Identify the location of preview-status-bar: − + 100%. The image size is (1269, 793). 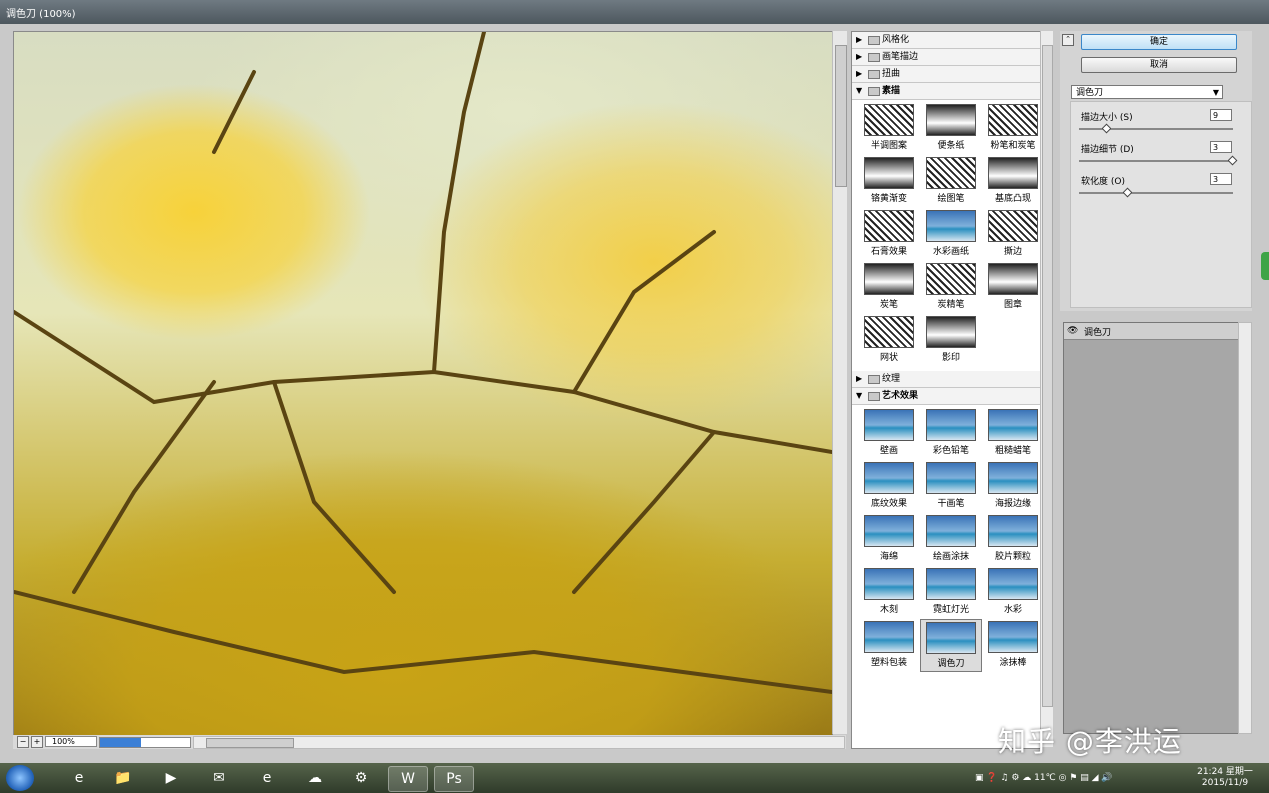
(429, 742).